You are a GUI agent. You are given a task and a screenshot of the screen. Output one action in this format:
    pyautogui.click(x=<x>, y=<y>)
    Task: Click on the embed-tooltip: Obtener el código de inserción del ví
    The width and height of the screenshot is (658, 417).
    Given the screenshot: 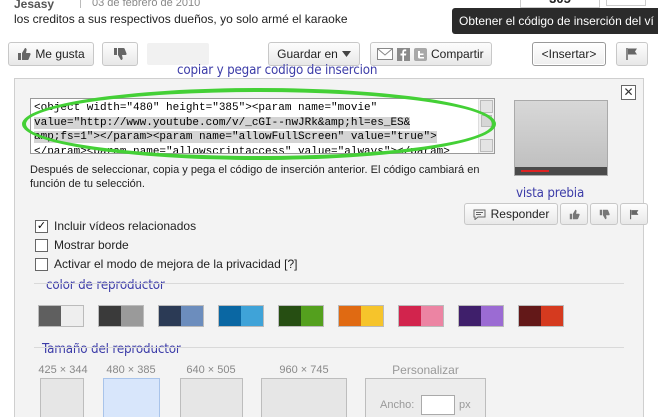 What is the action you would take?
    pyautogui.click(x=555, y=21)
    